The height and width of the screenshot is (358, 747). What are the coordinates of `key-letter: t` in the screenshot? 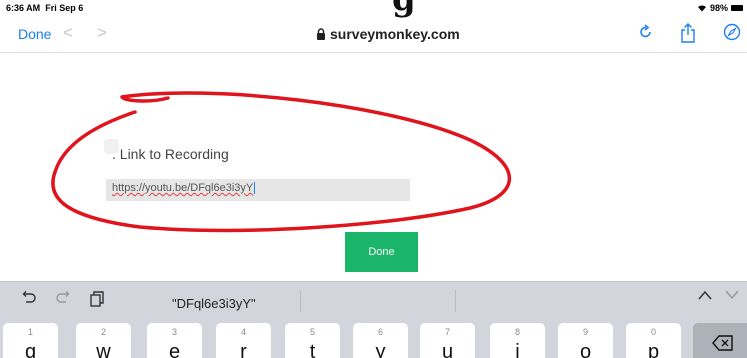 It's located at (312, 349).